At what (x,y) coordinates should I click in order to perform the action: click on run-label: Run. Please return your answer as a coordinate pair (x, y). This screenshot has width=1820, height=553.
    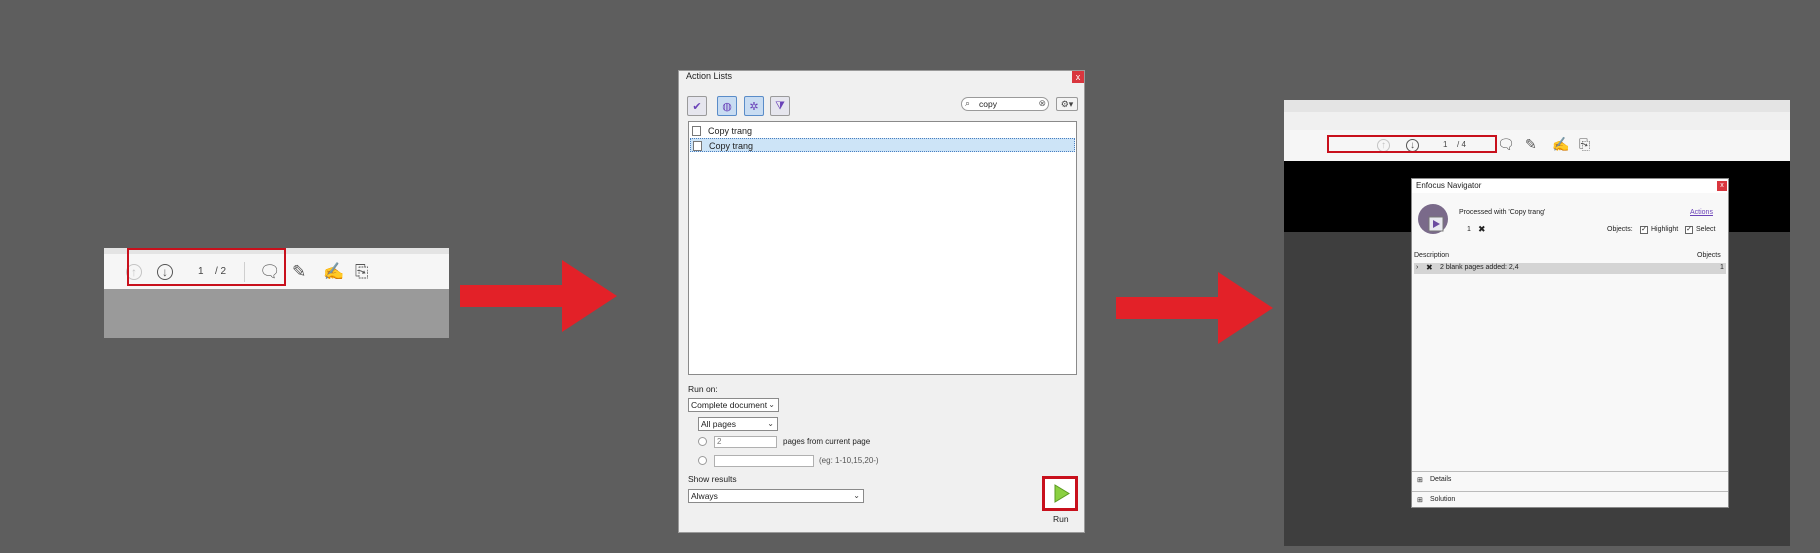
    Looking at the image, I should click on (1061, 519).